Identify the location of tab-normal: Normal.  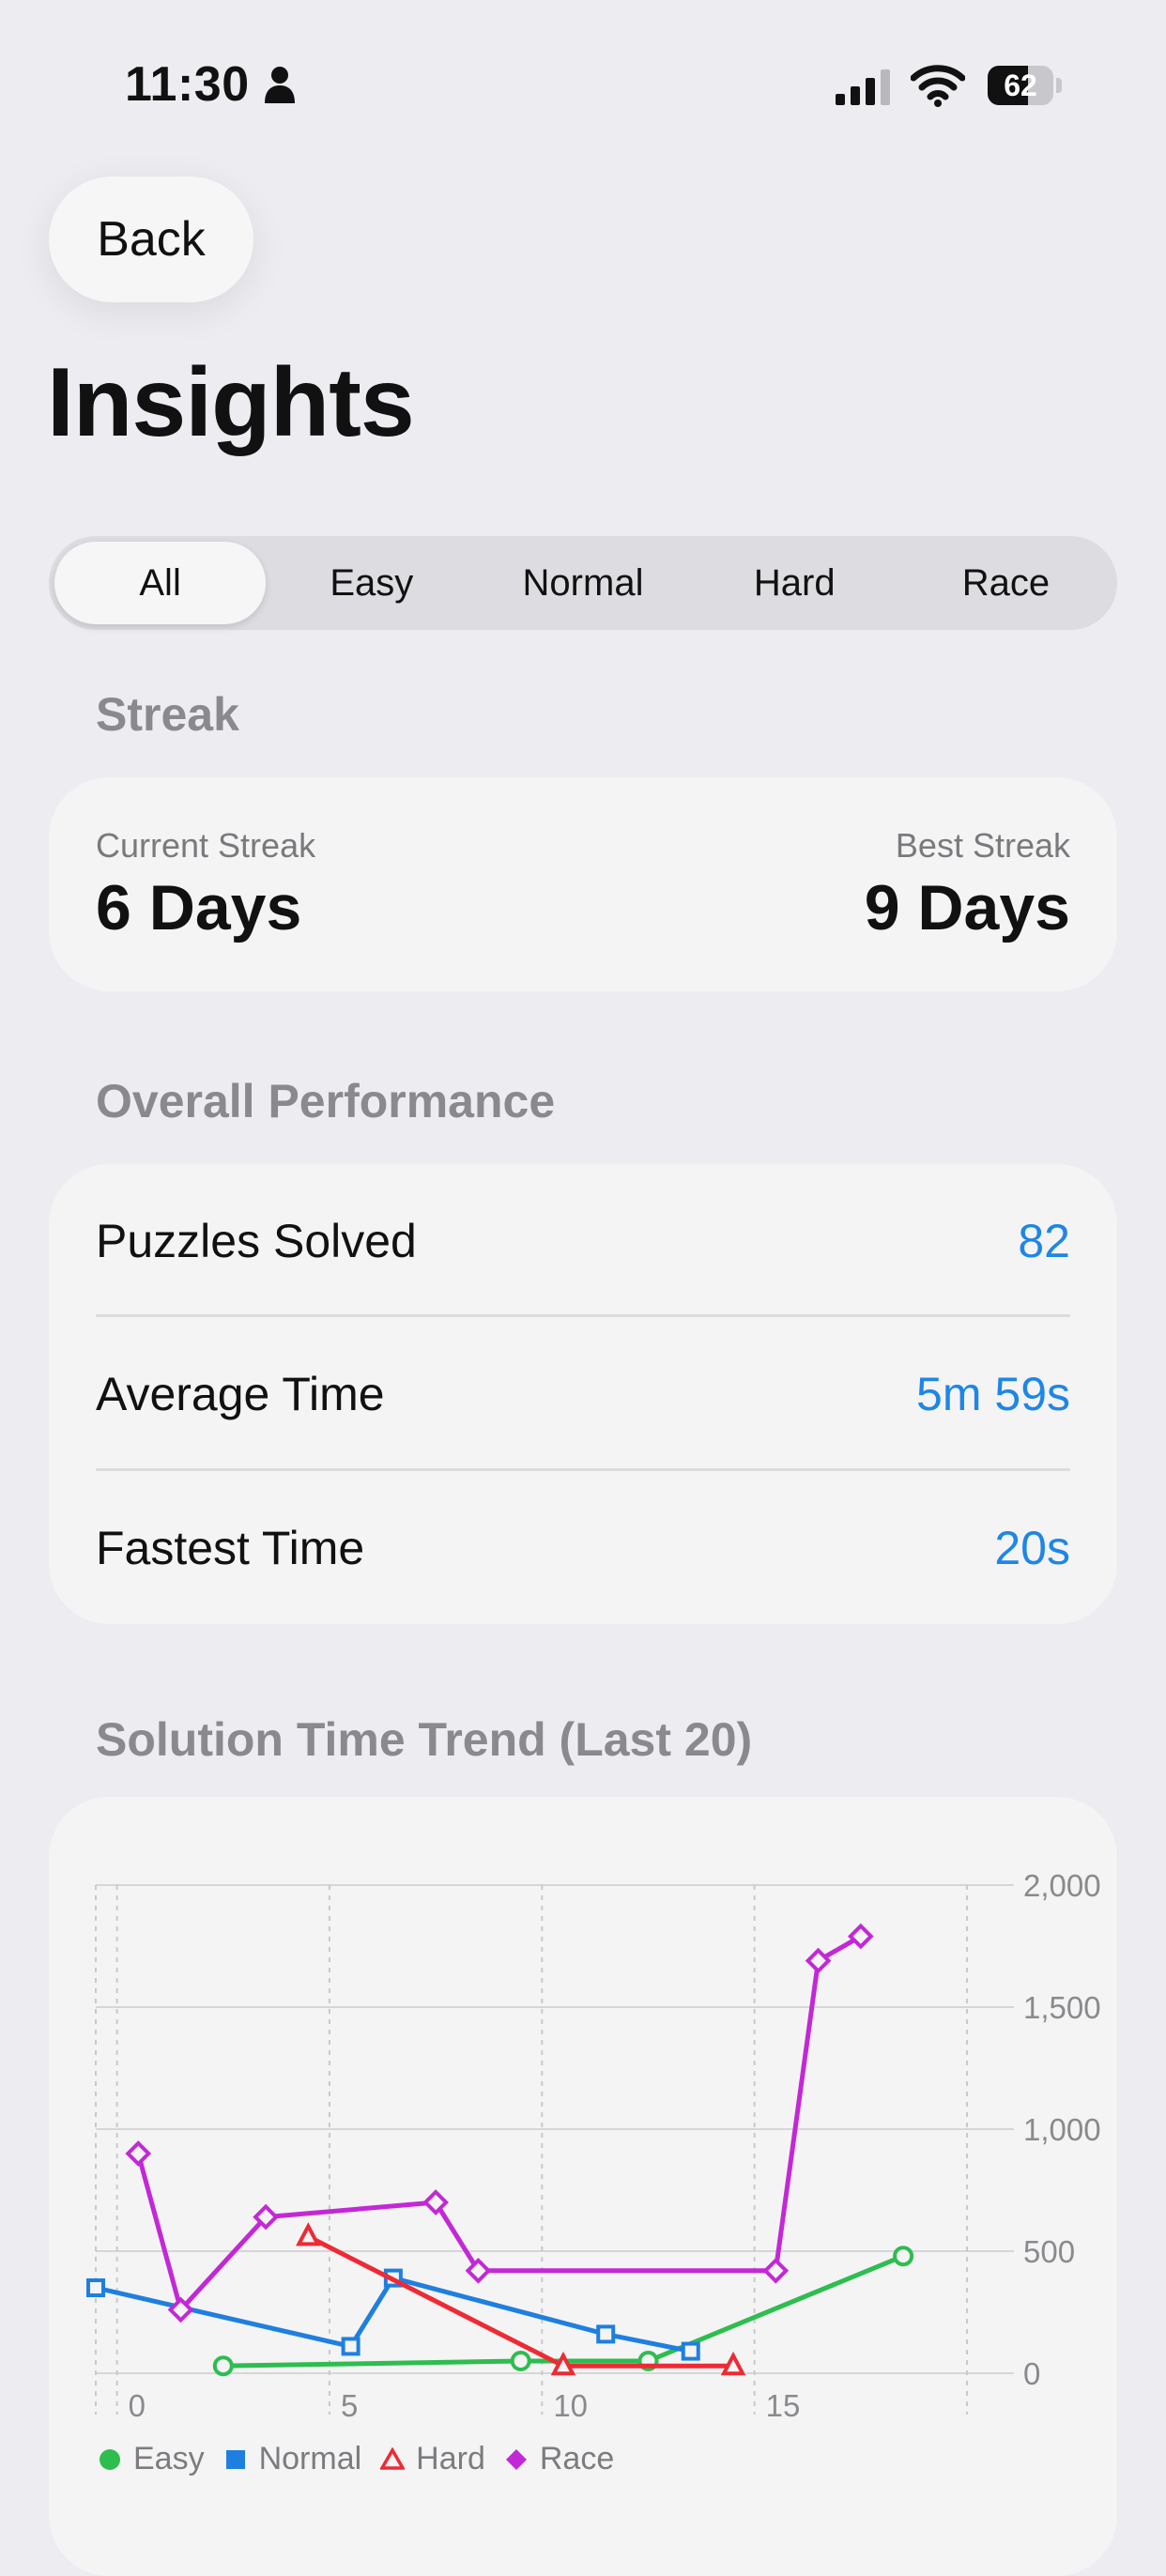
(582, 583).